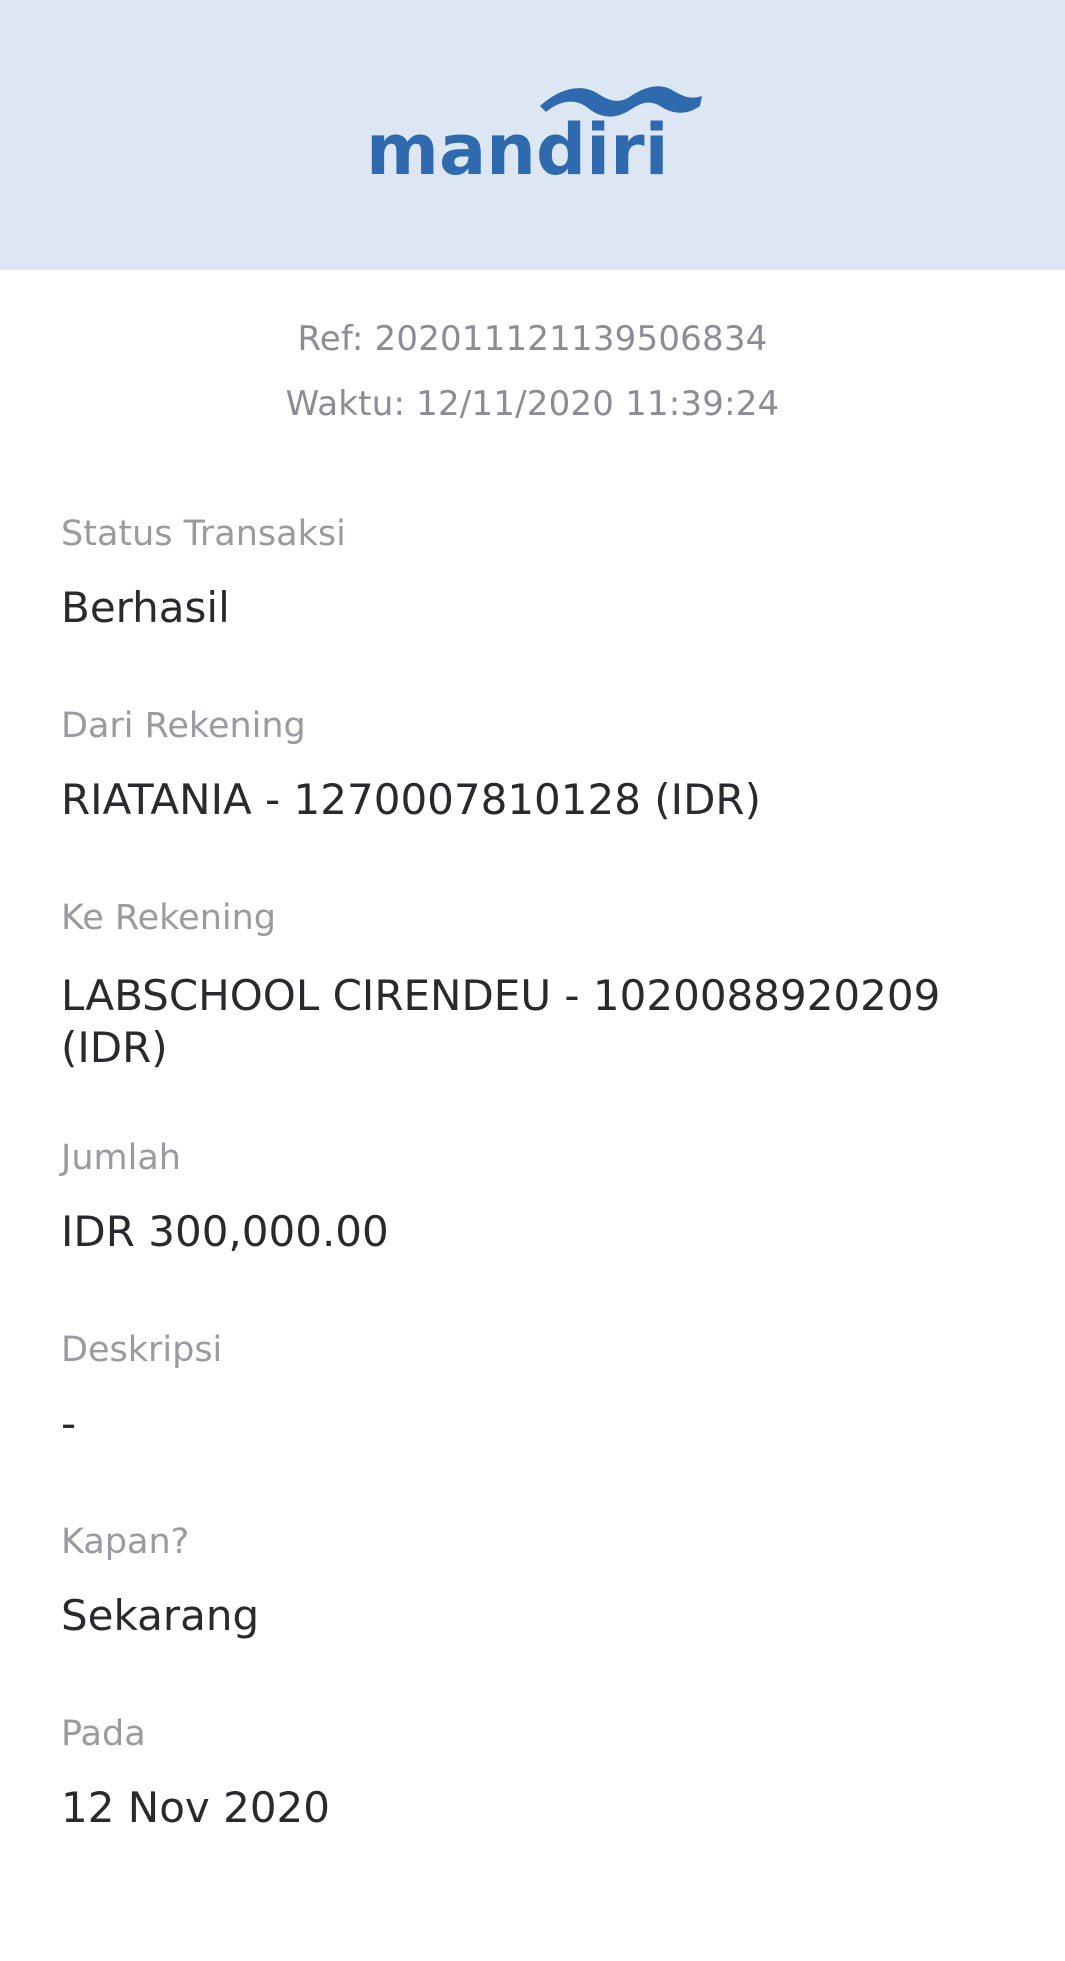 Image resolution: width=1065 pixels, height=1961 pixels. I want to click on amount-value: IDR 300,000.00, so click(225, 1231).